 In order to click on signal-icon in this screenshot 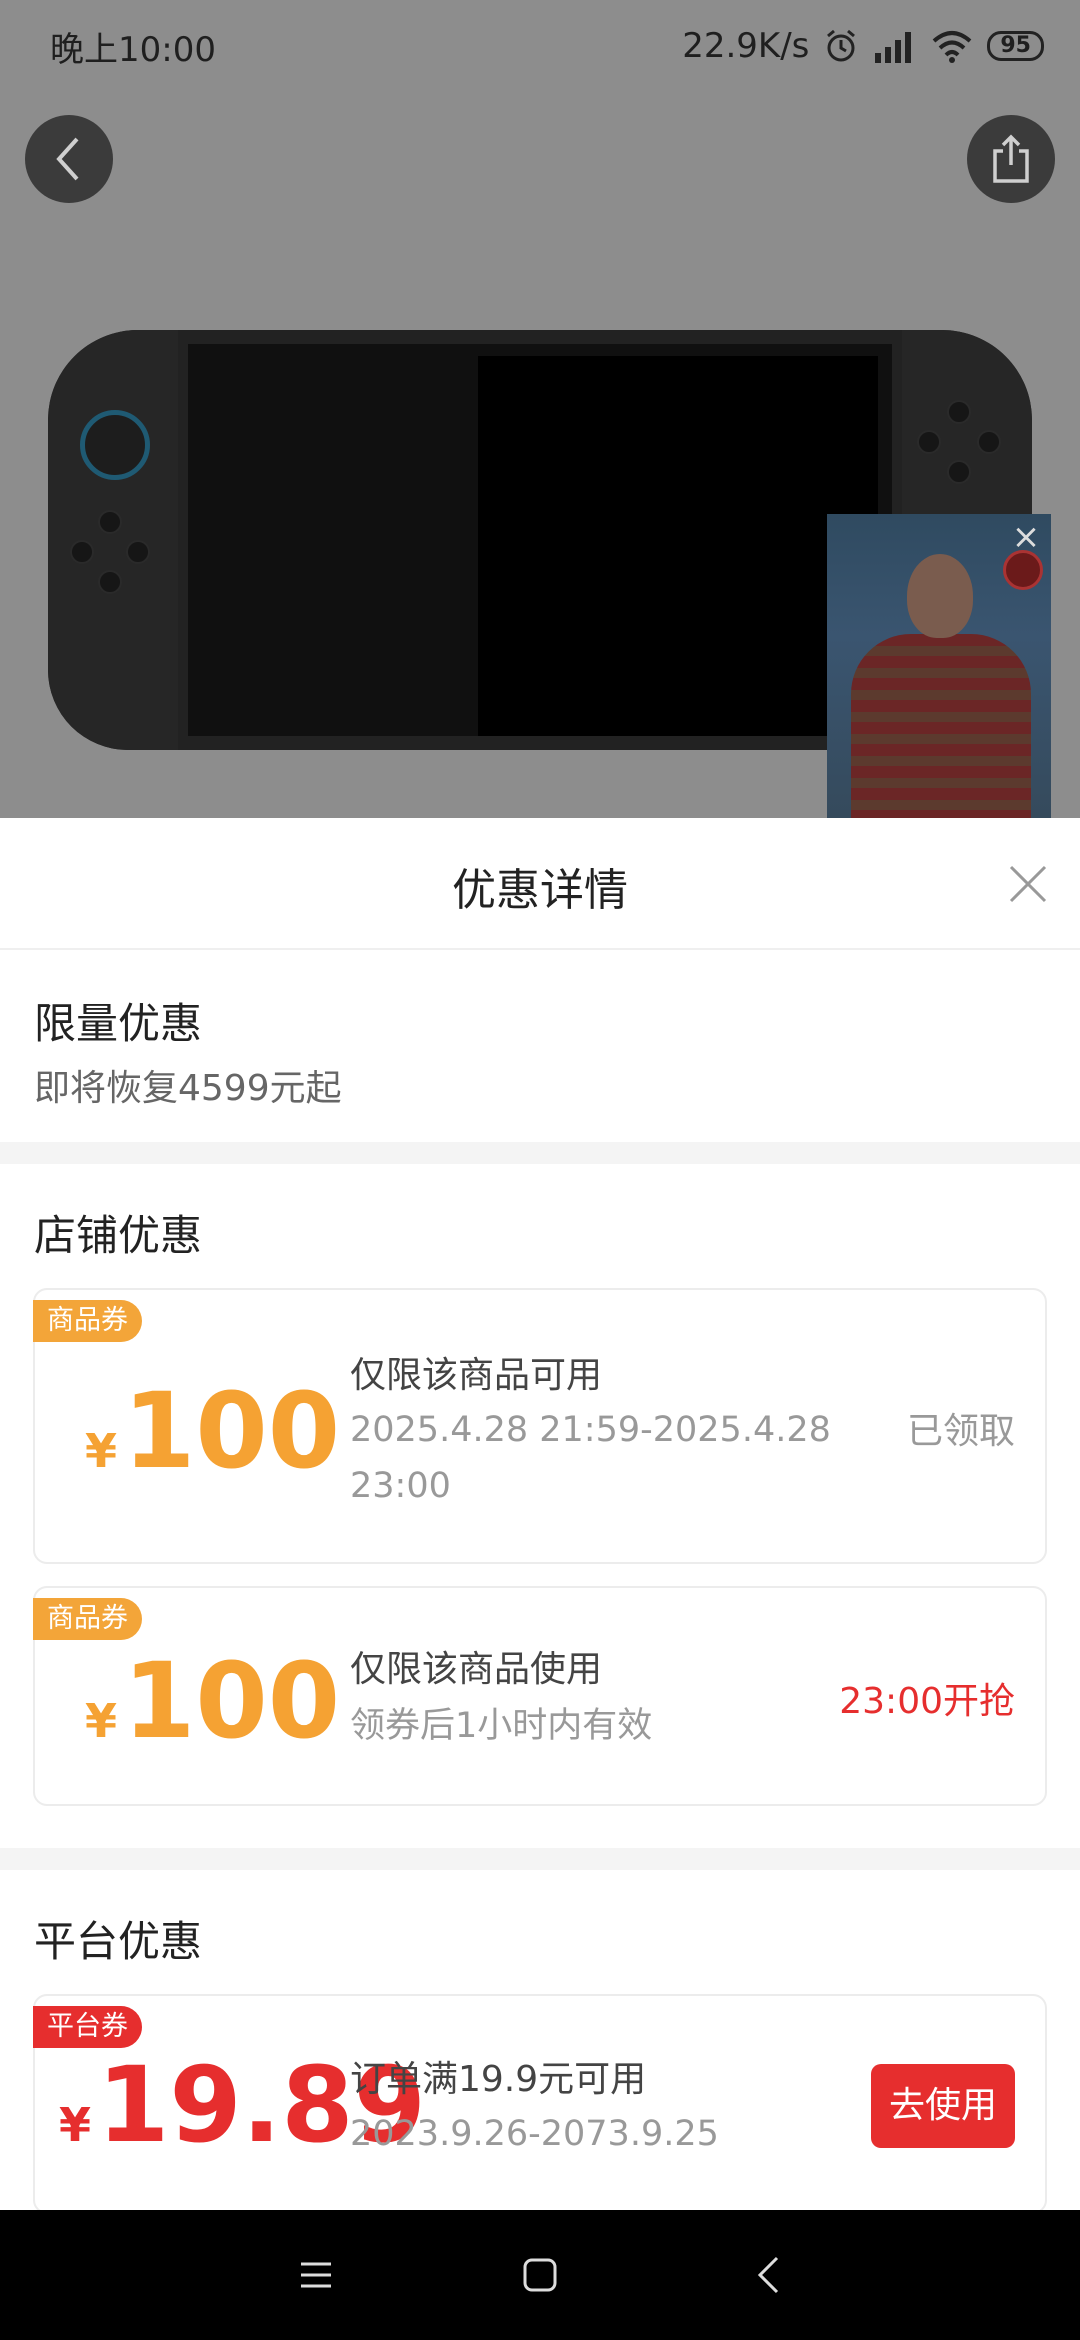, I will do `click(893, 47)`.